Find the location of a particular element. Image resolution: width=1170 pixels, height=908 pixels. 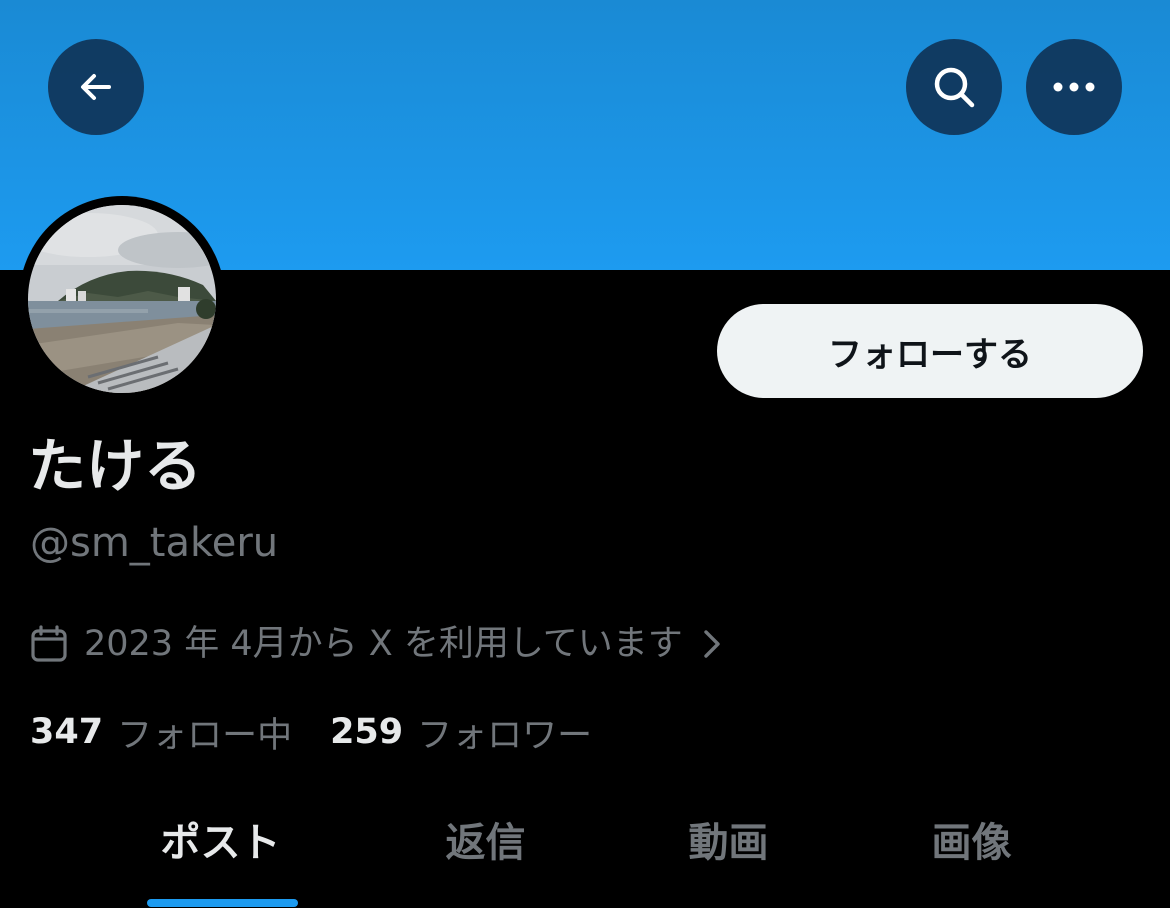

joined-date-text: 2023 年 4月から X を利用しています is located at coordinates (383, 644).